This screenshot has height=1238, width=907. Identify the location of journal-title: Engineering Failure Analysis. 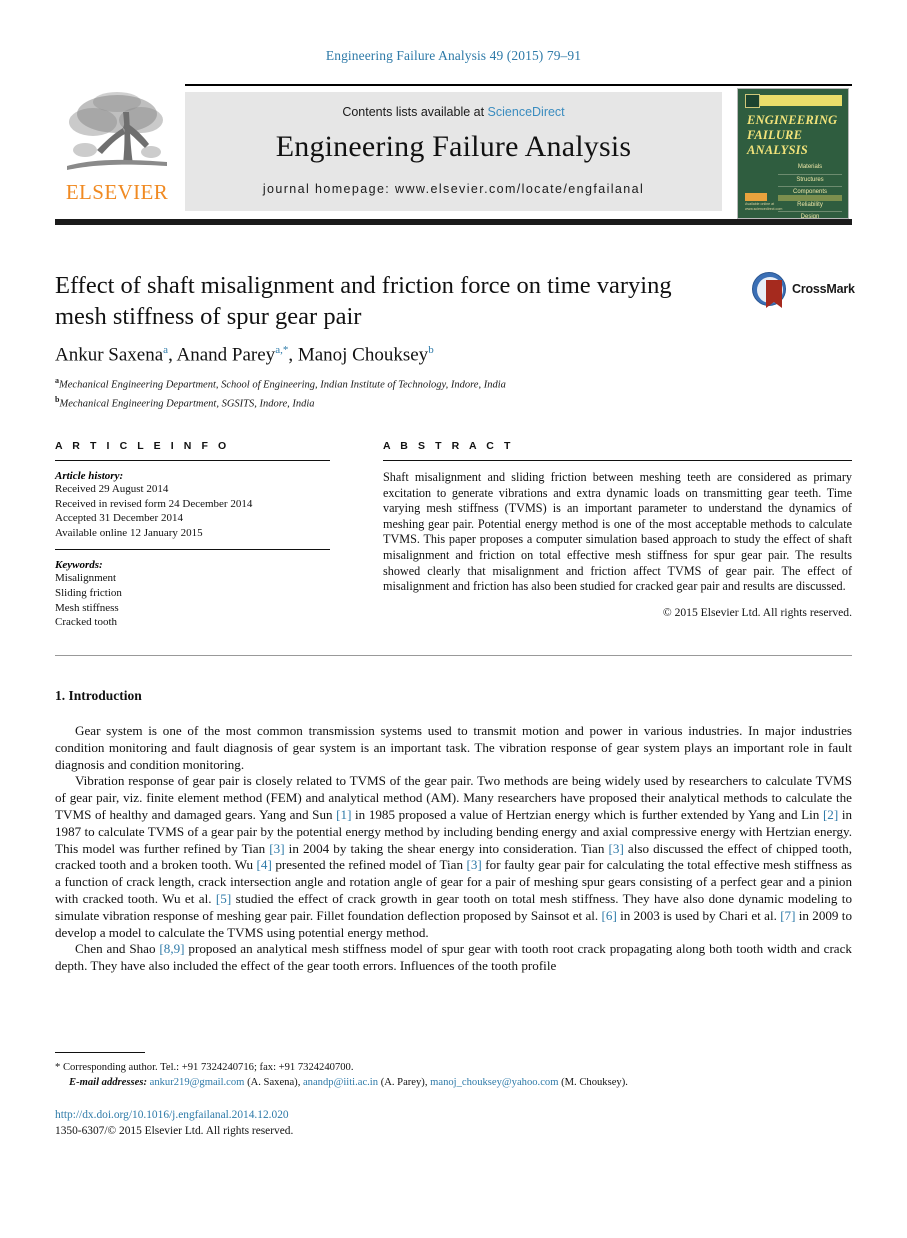
(453, 146).